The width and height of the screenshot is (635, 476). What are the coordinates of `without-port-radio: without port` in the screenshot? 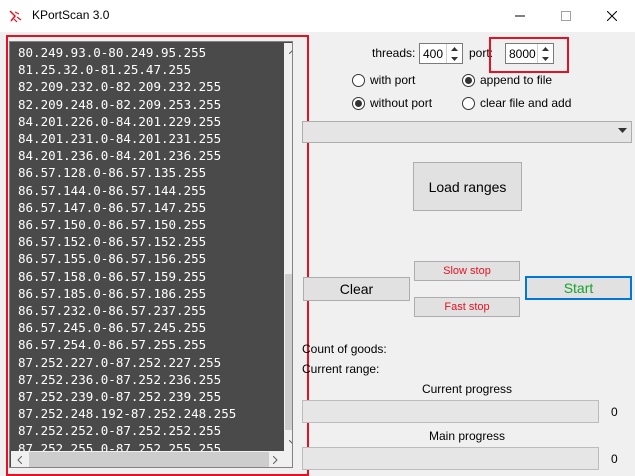 It's located at (392, 103).